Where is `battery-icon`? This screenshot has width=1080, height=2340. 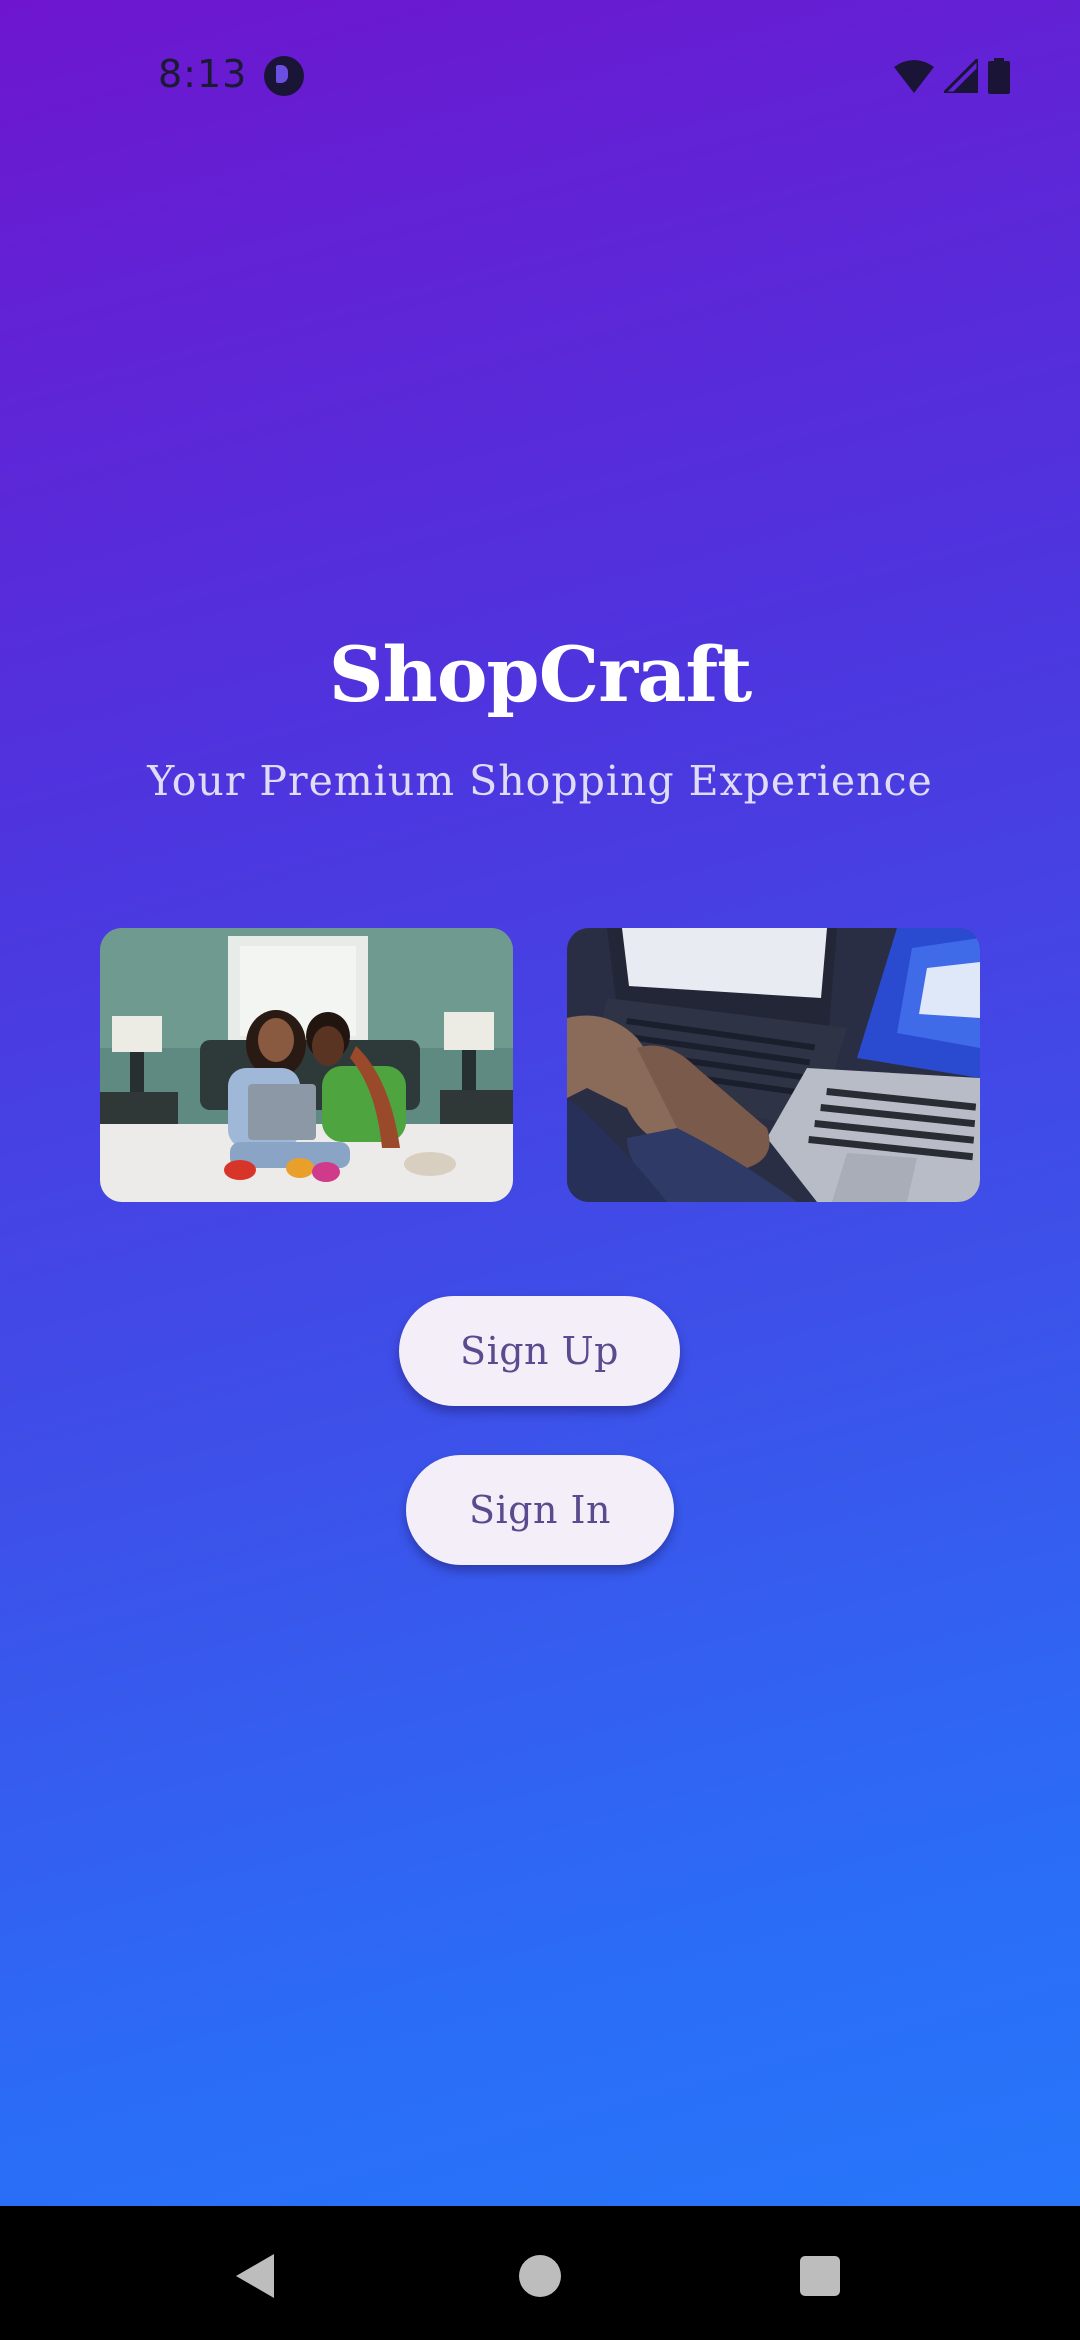
battery-icon is located at coordinates (999, 76).